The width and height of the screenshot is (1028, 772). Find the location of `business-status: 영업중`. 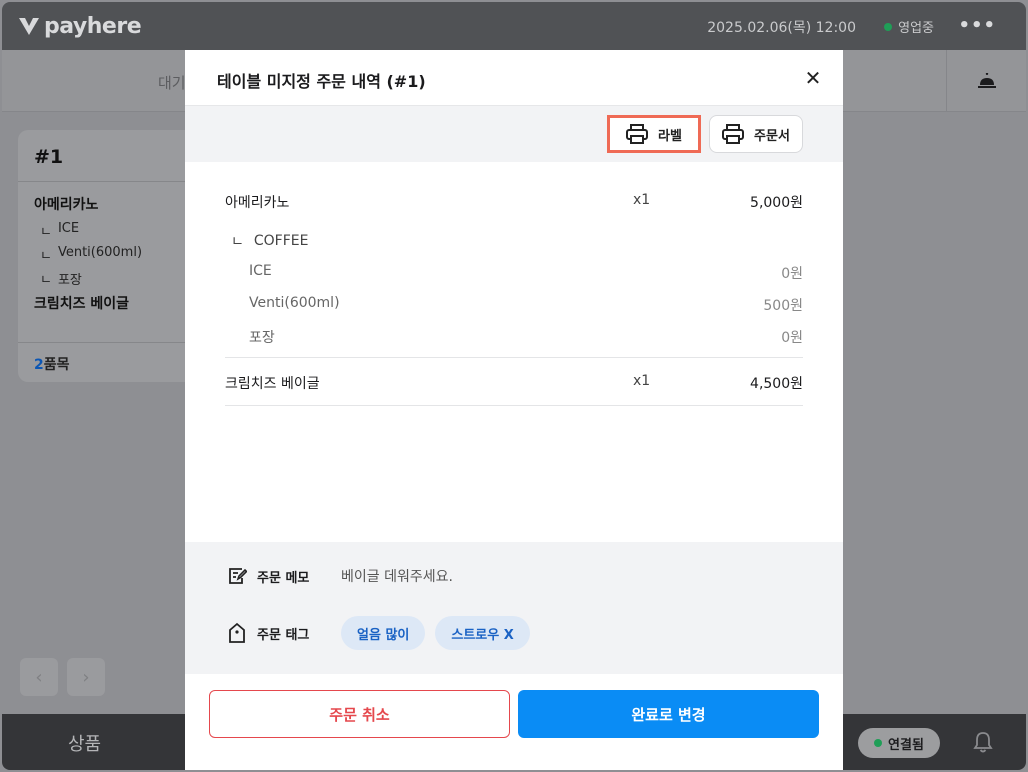

business-status: 영업중 is located at coordinates (909, 26).